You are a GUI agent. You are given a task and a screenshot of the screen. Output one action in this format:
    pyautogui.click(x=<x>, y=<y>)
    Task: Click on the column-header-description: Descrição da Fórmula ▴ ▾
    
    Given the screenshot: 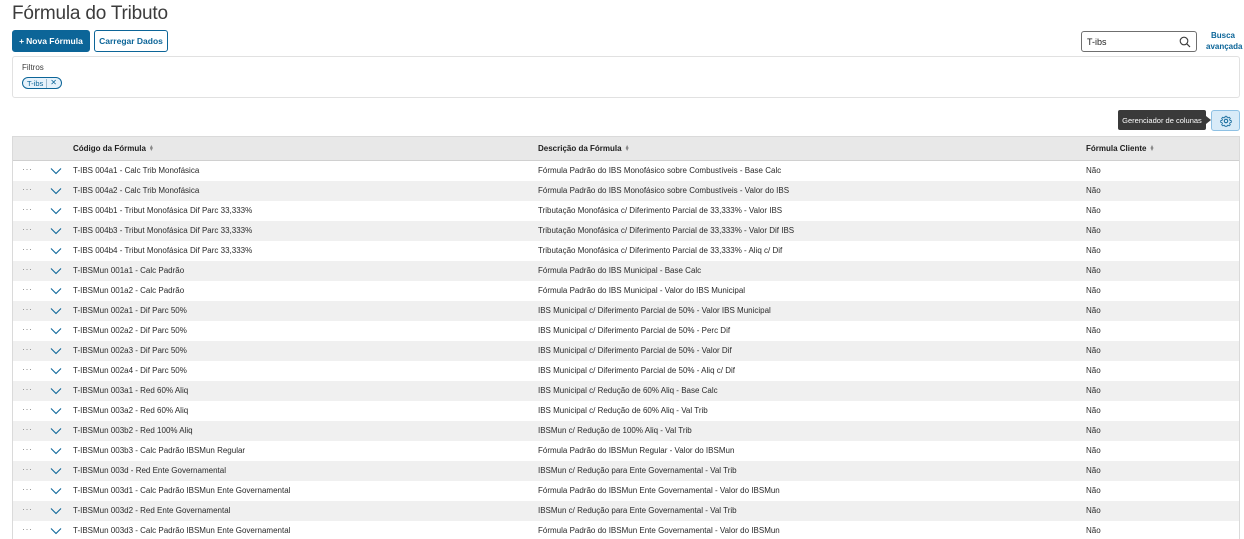 What is the action you would take?
    pyautogui.click(x=583, y=149)
    